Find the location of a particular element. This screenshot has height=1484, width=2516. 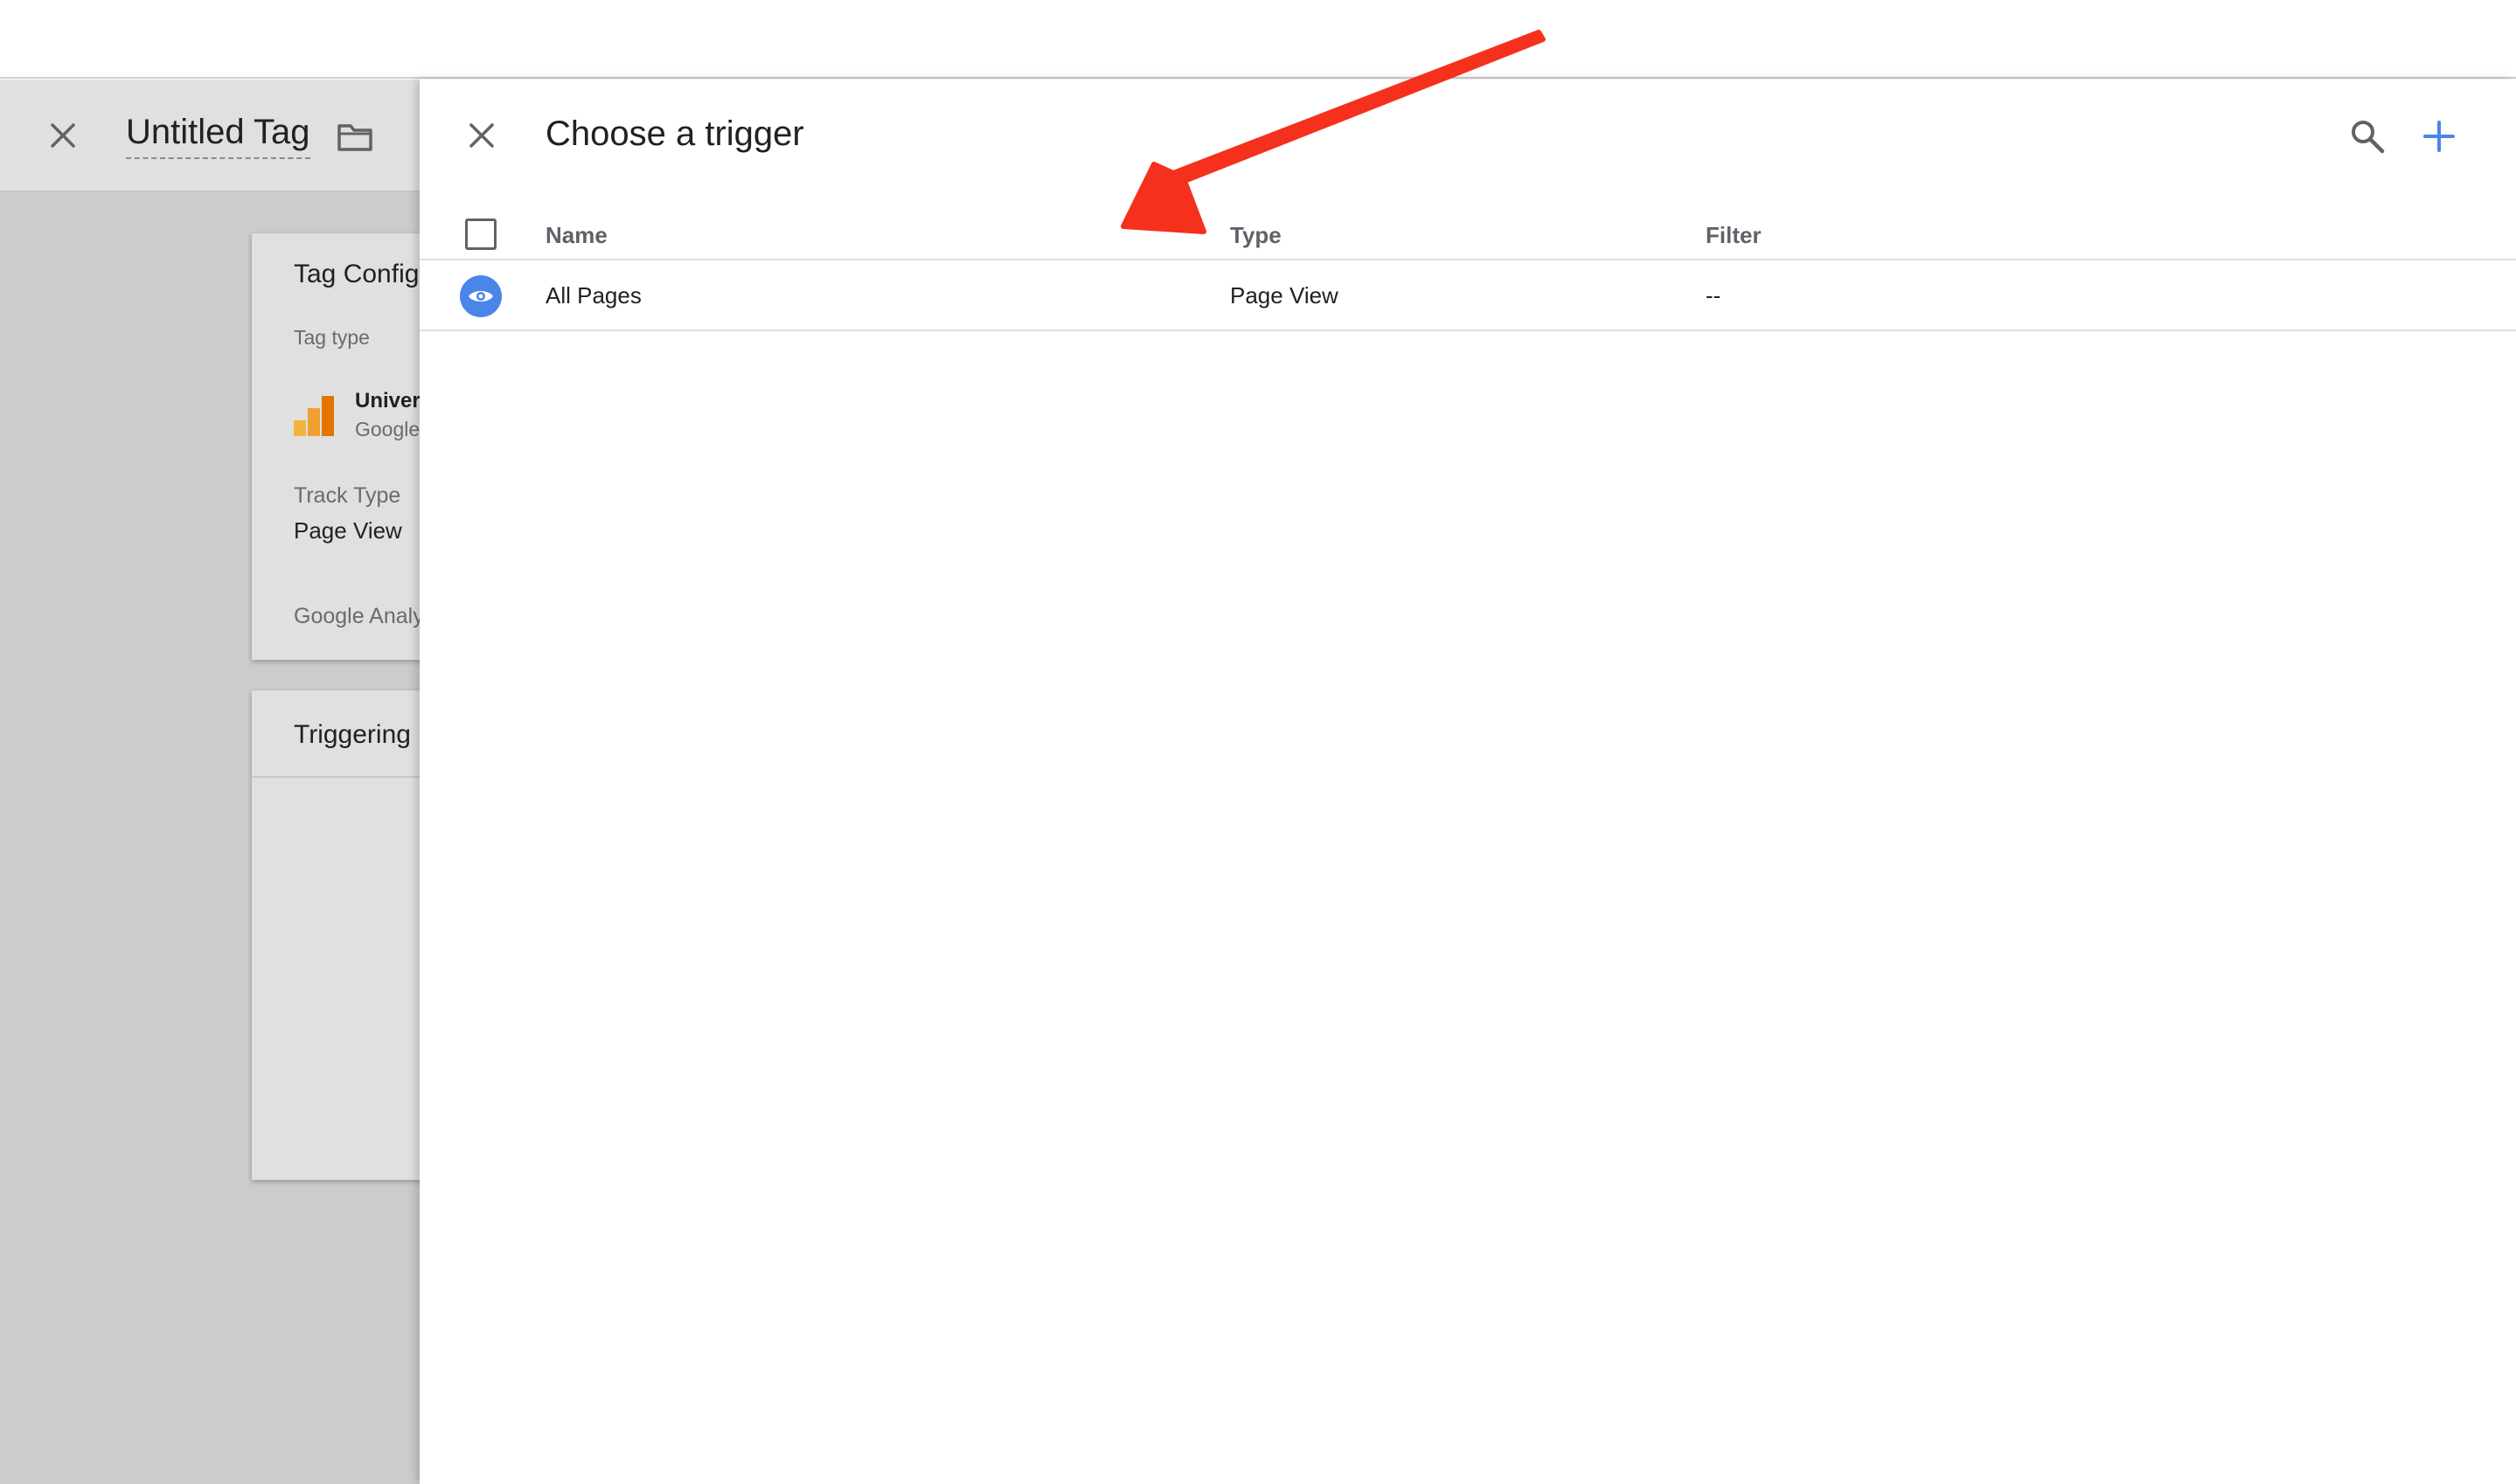

column-header-name: Name is located at coordinates (577, 236).